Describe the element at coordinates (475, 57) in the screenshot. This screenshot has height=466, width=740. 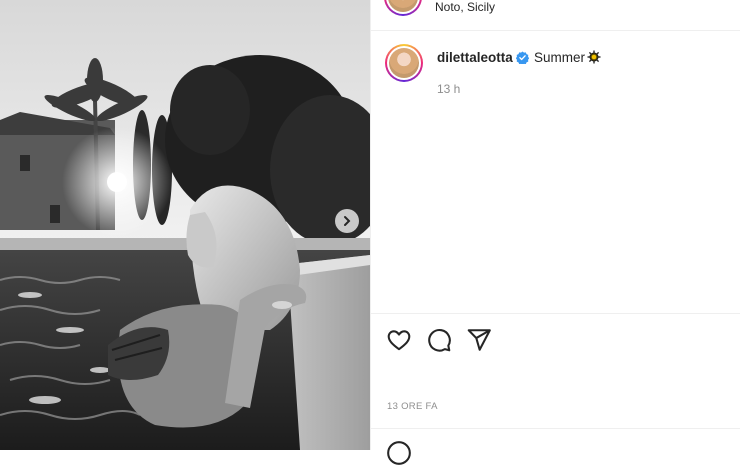
I see `caption-username: dilettaleotta` at that location.